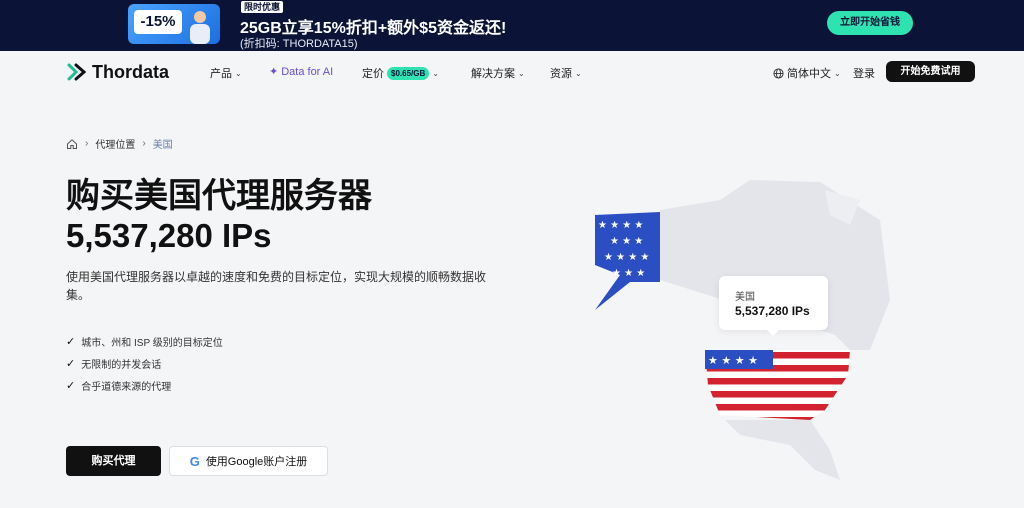 The image size is (1024, 508). I want to click on tooltip-country: 美国, so click(745, 297).